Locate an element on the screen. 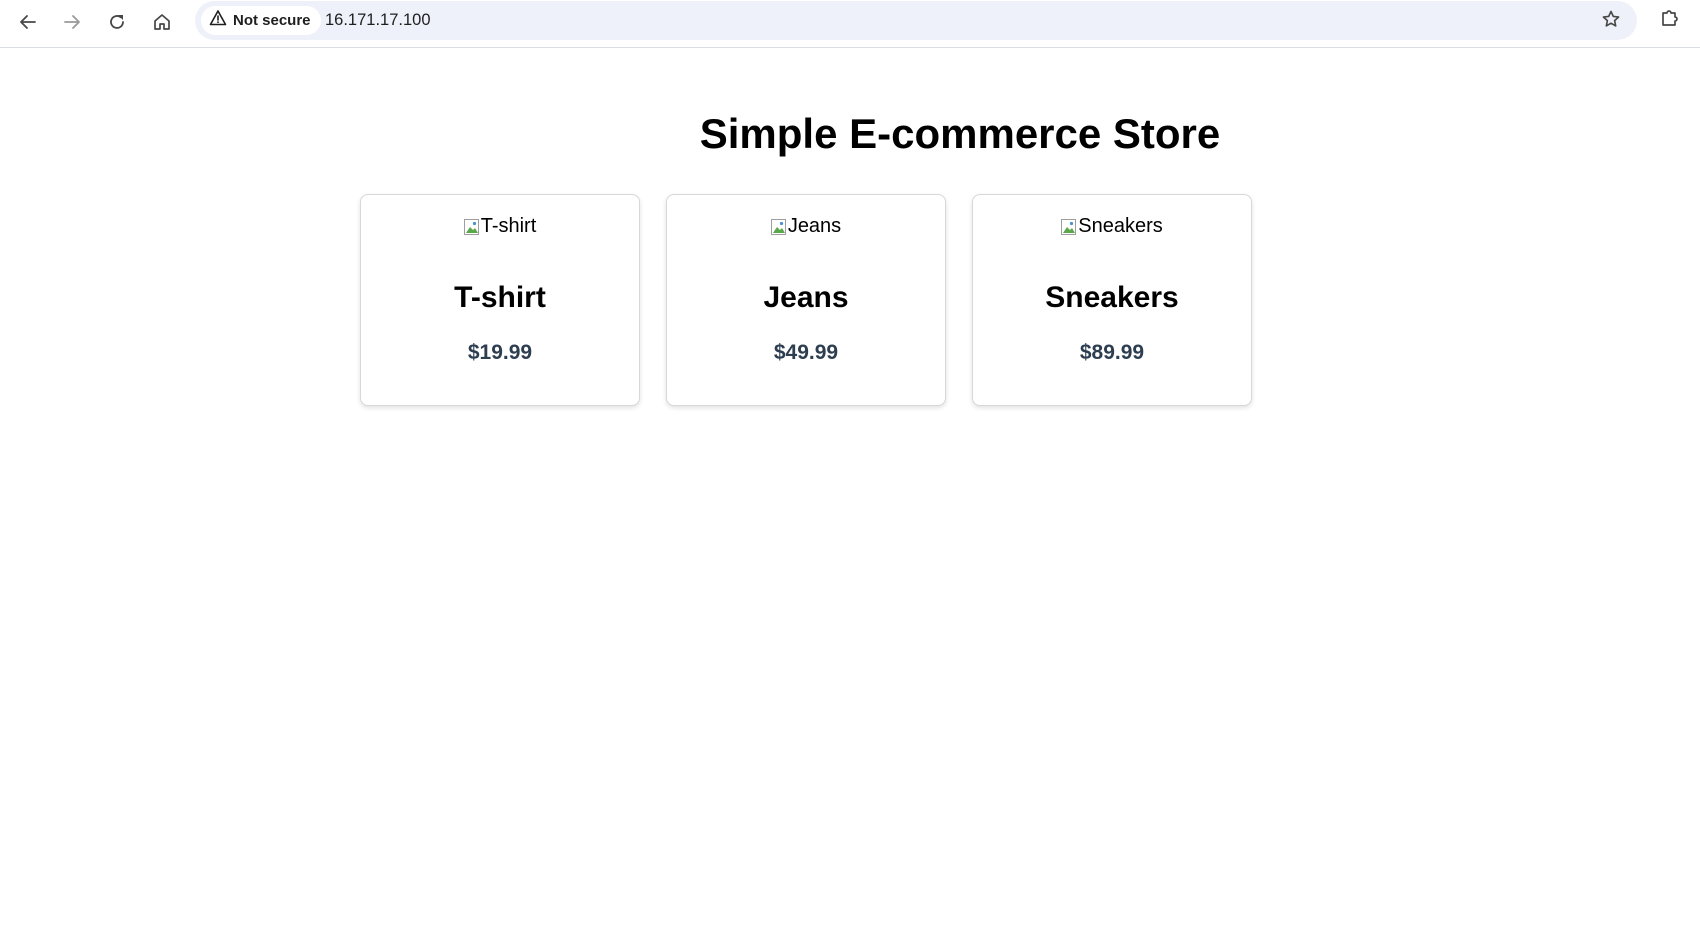 The height and width of the screenshot is (929, 1700). security-label: Not secure is located at coordinates (272, 20).